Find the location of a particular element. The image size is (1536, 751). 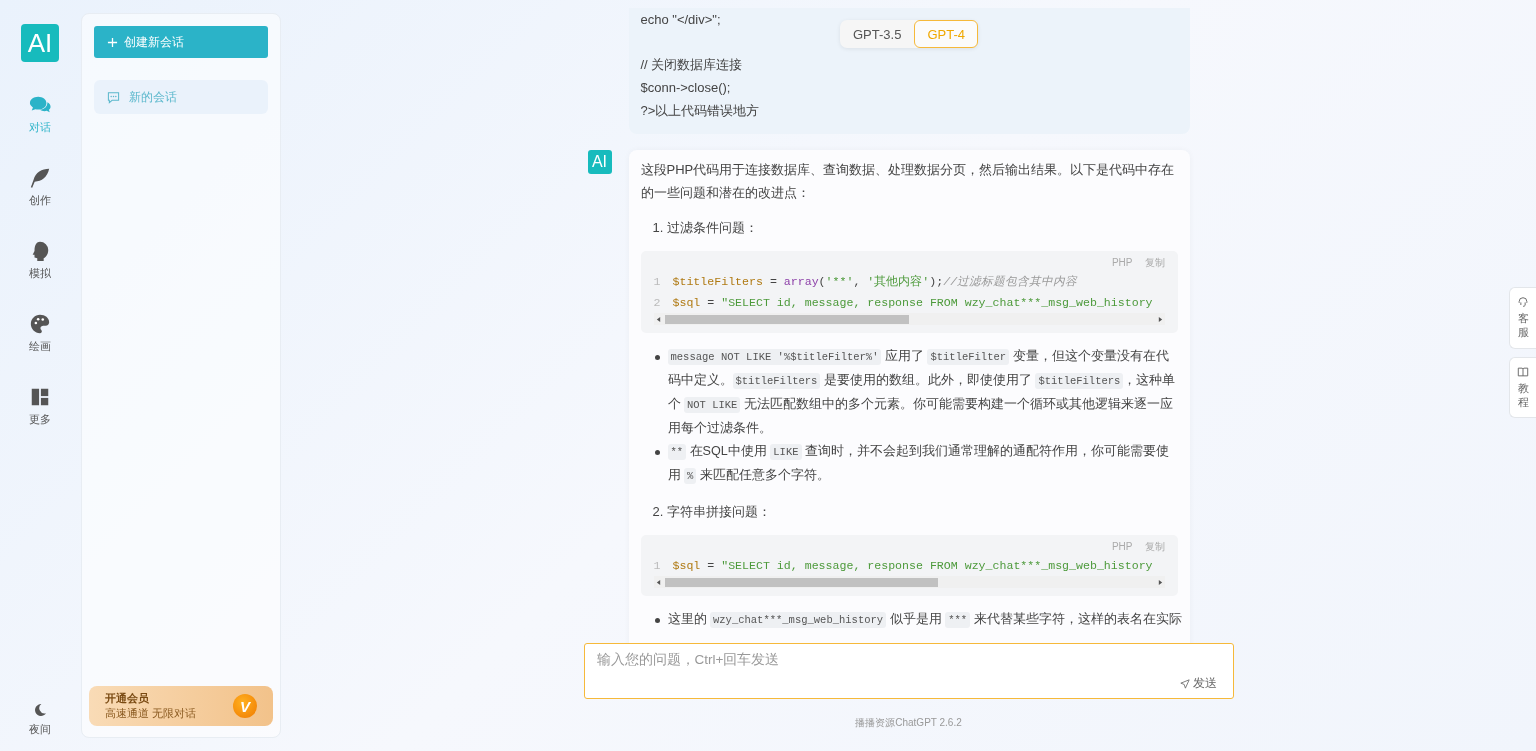

feather-icon is located at coordinates (40, 178).